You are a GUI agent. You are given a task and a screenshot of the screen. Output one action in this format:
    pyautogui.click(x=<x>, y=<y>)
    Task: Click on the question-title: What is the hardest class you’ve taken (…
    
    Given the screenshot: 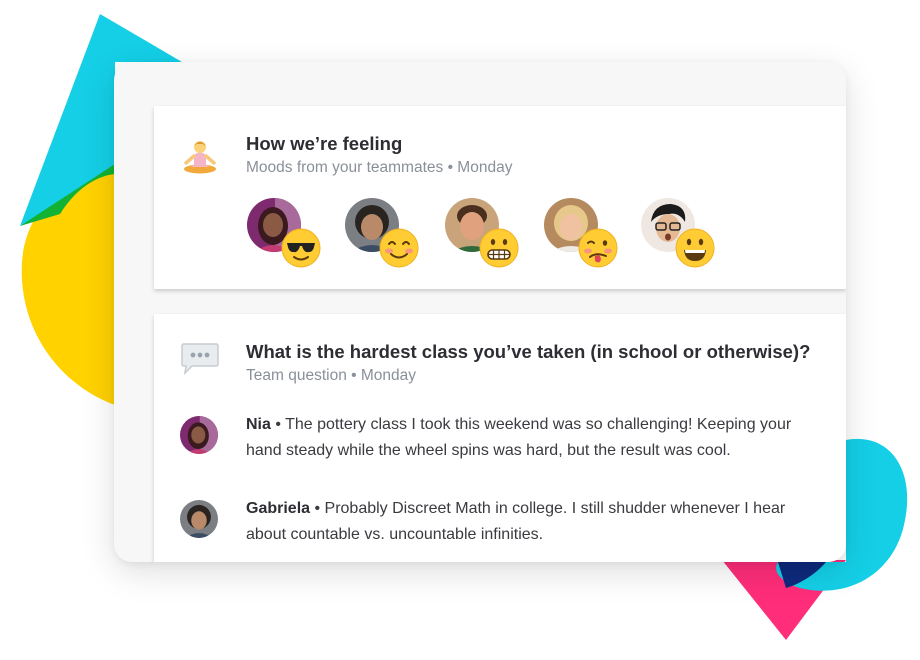 What is the action you would take?
    pyautogui.click(x=528, y=351)
    